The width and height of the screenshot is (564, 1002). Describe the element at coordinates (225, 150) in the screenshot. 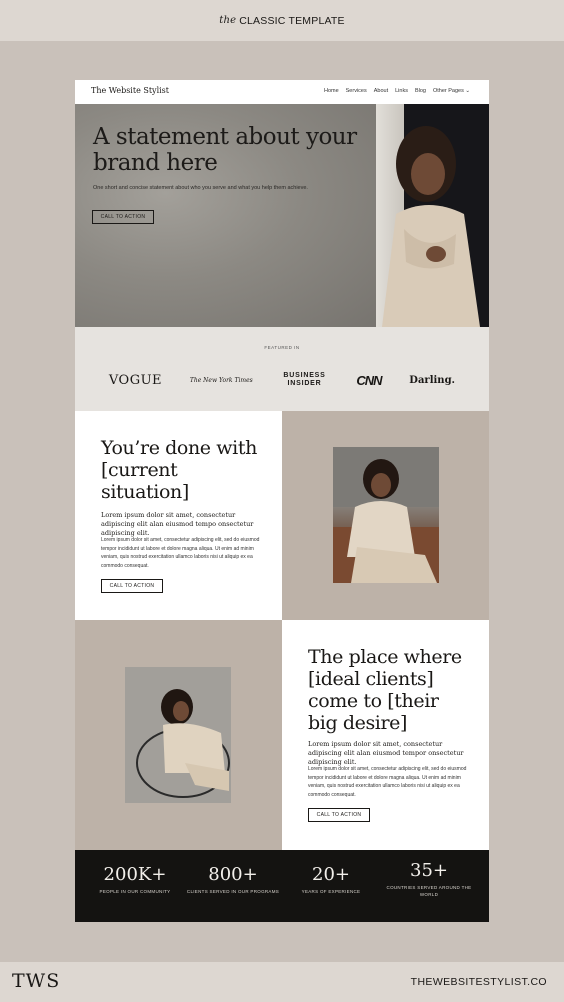

I see `hero-title: A statement about your brand here` at that location.